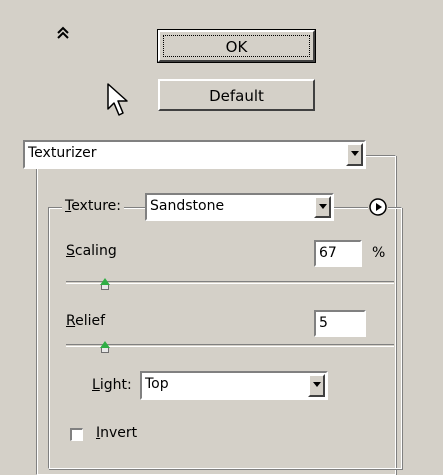 The image size is (443, 475). What do you see at coordinates (234, 385) in the screenshot?
I see `light-dropdown: Top` at bounding box center [234, 385].